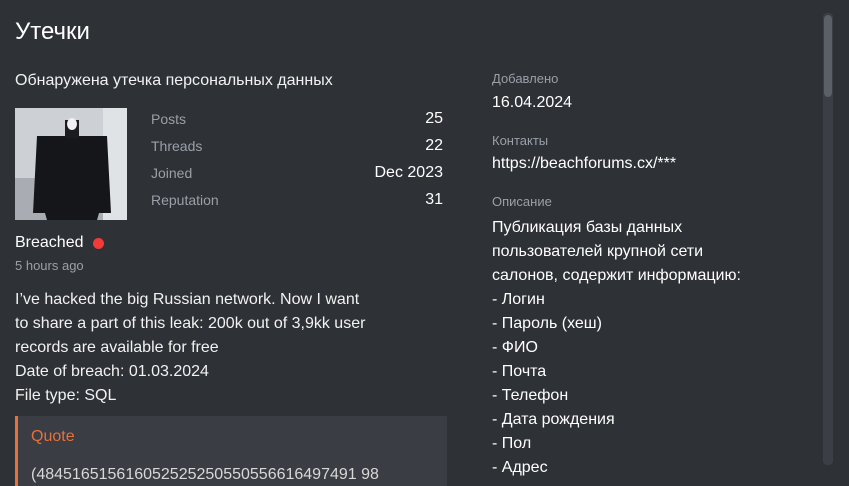  Describe the element at coordinates (49, 243) in the screenshot. I see `author-name-text: Breached` at that location.